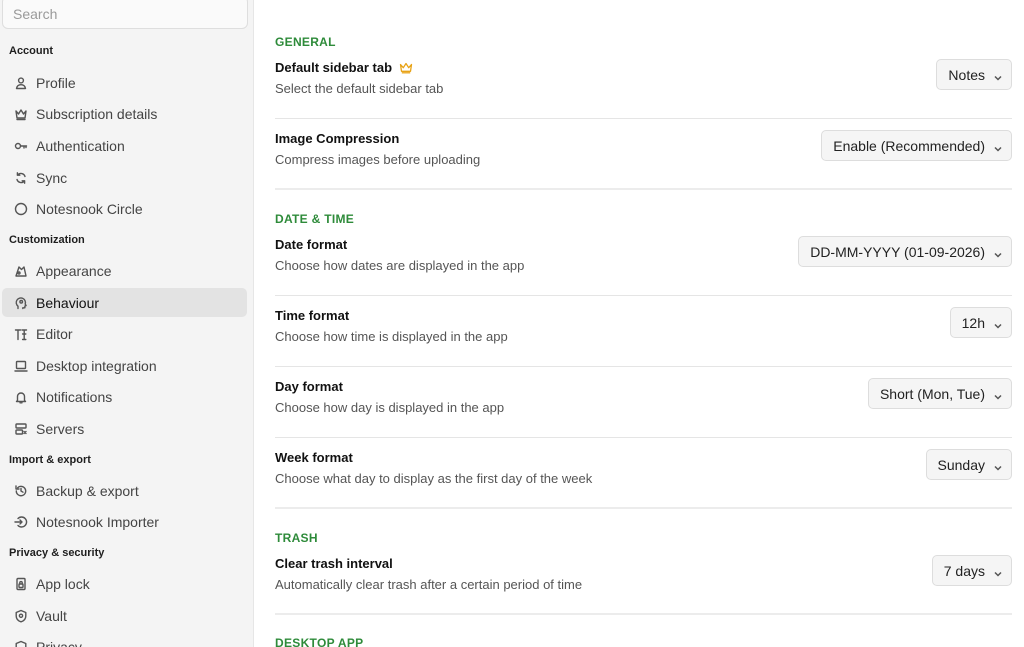  Describe the element at coordinates (21, 491) in the screenshot. I see `backup-icon` at that location.